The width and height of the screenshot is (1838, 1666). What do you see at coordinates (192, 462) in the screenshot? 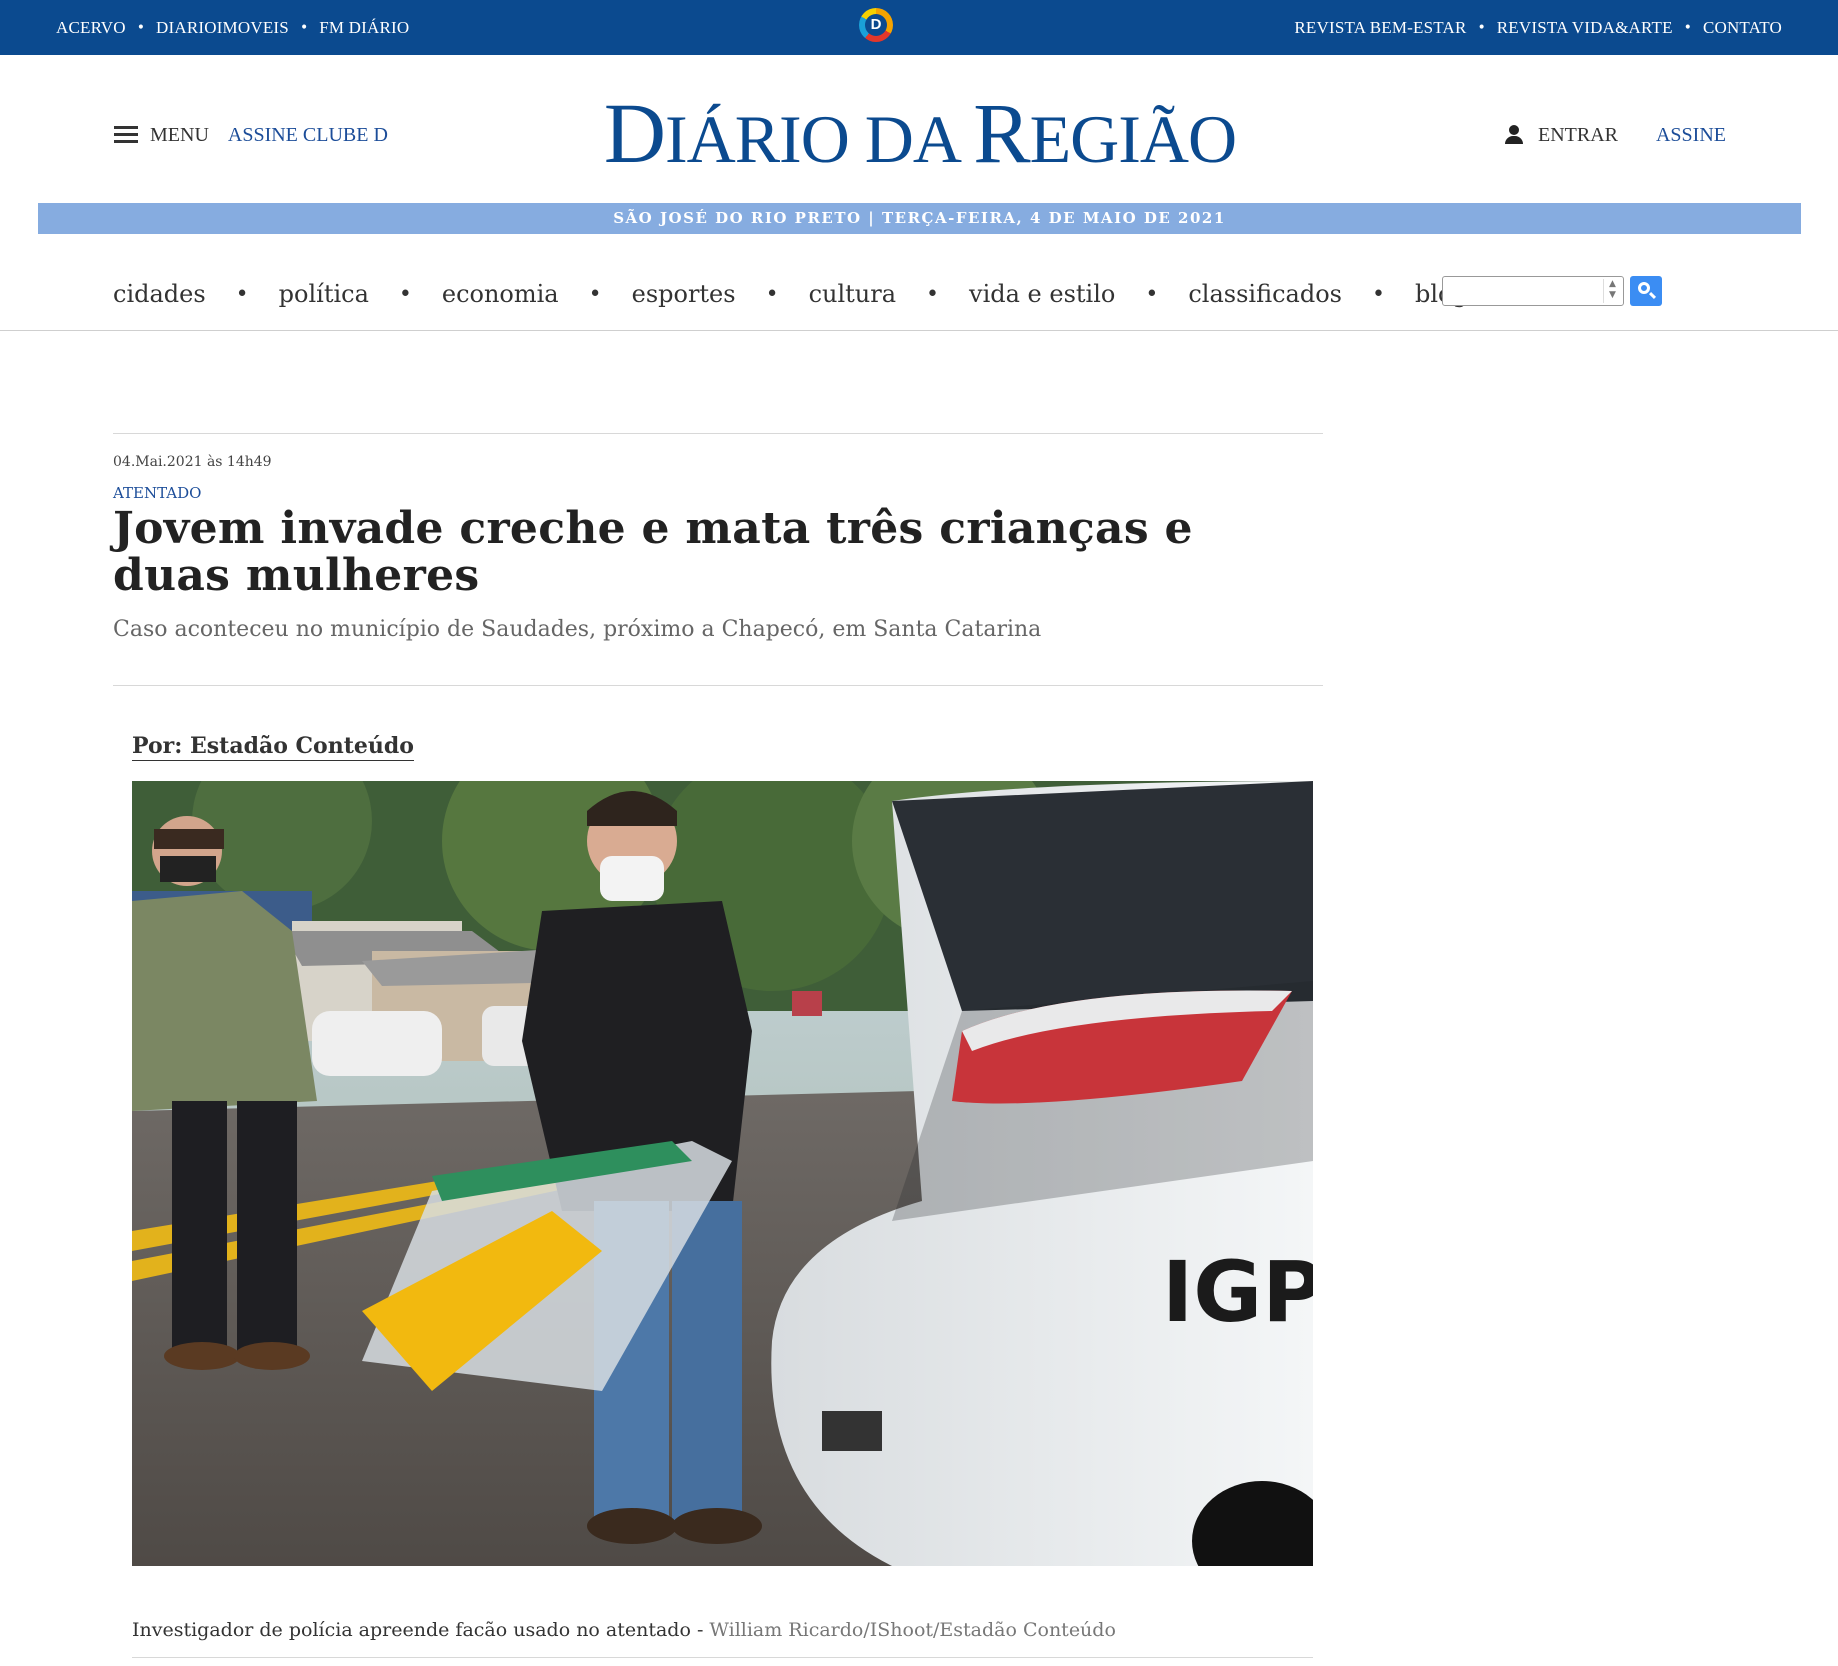
I see `article-timestamp: 04.Mai.2021 às 14h49` at bounding box center [192, 462].